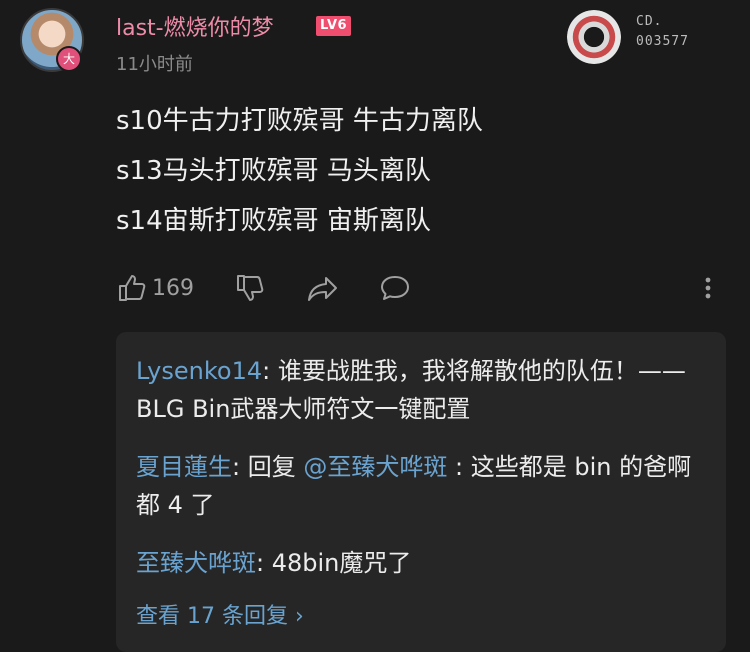 The height and width of the screenshot is (652, 750). I want to click on level-badge: LV6, so click(334, 26).